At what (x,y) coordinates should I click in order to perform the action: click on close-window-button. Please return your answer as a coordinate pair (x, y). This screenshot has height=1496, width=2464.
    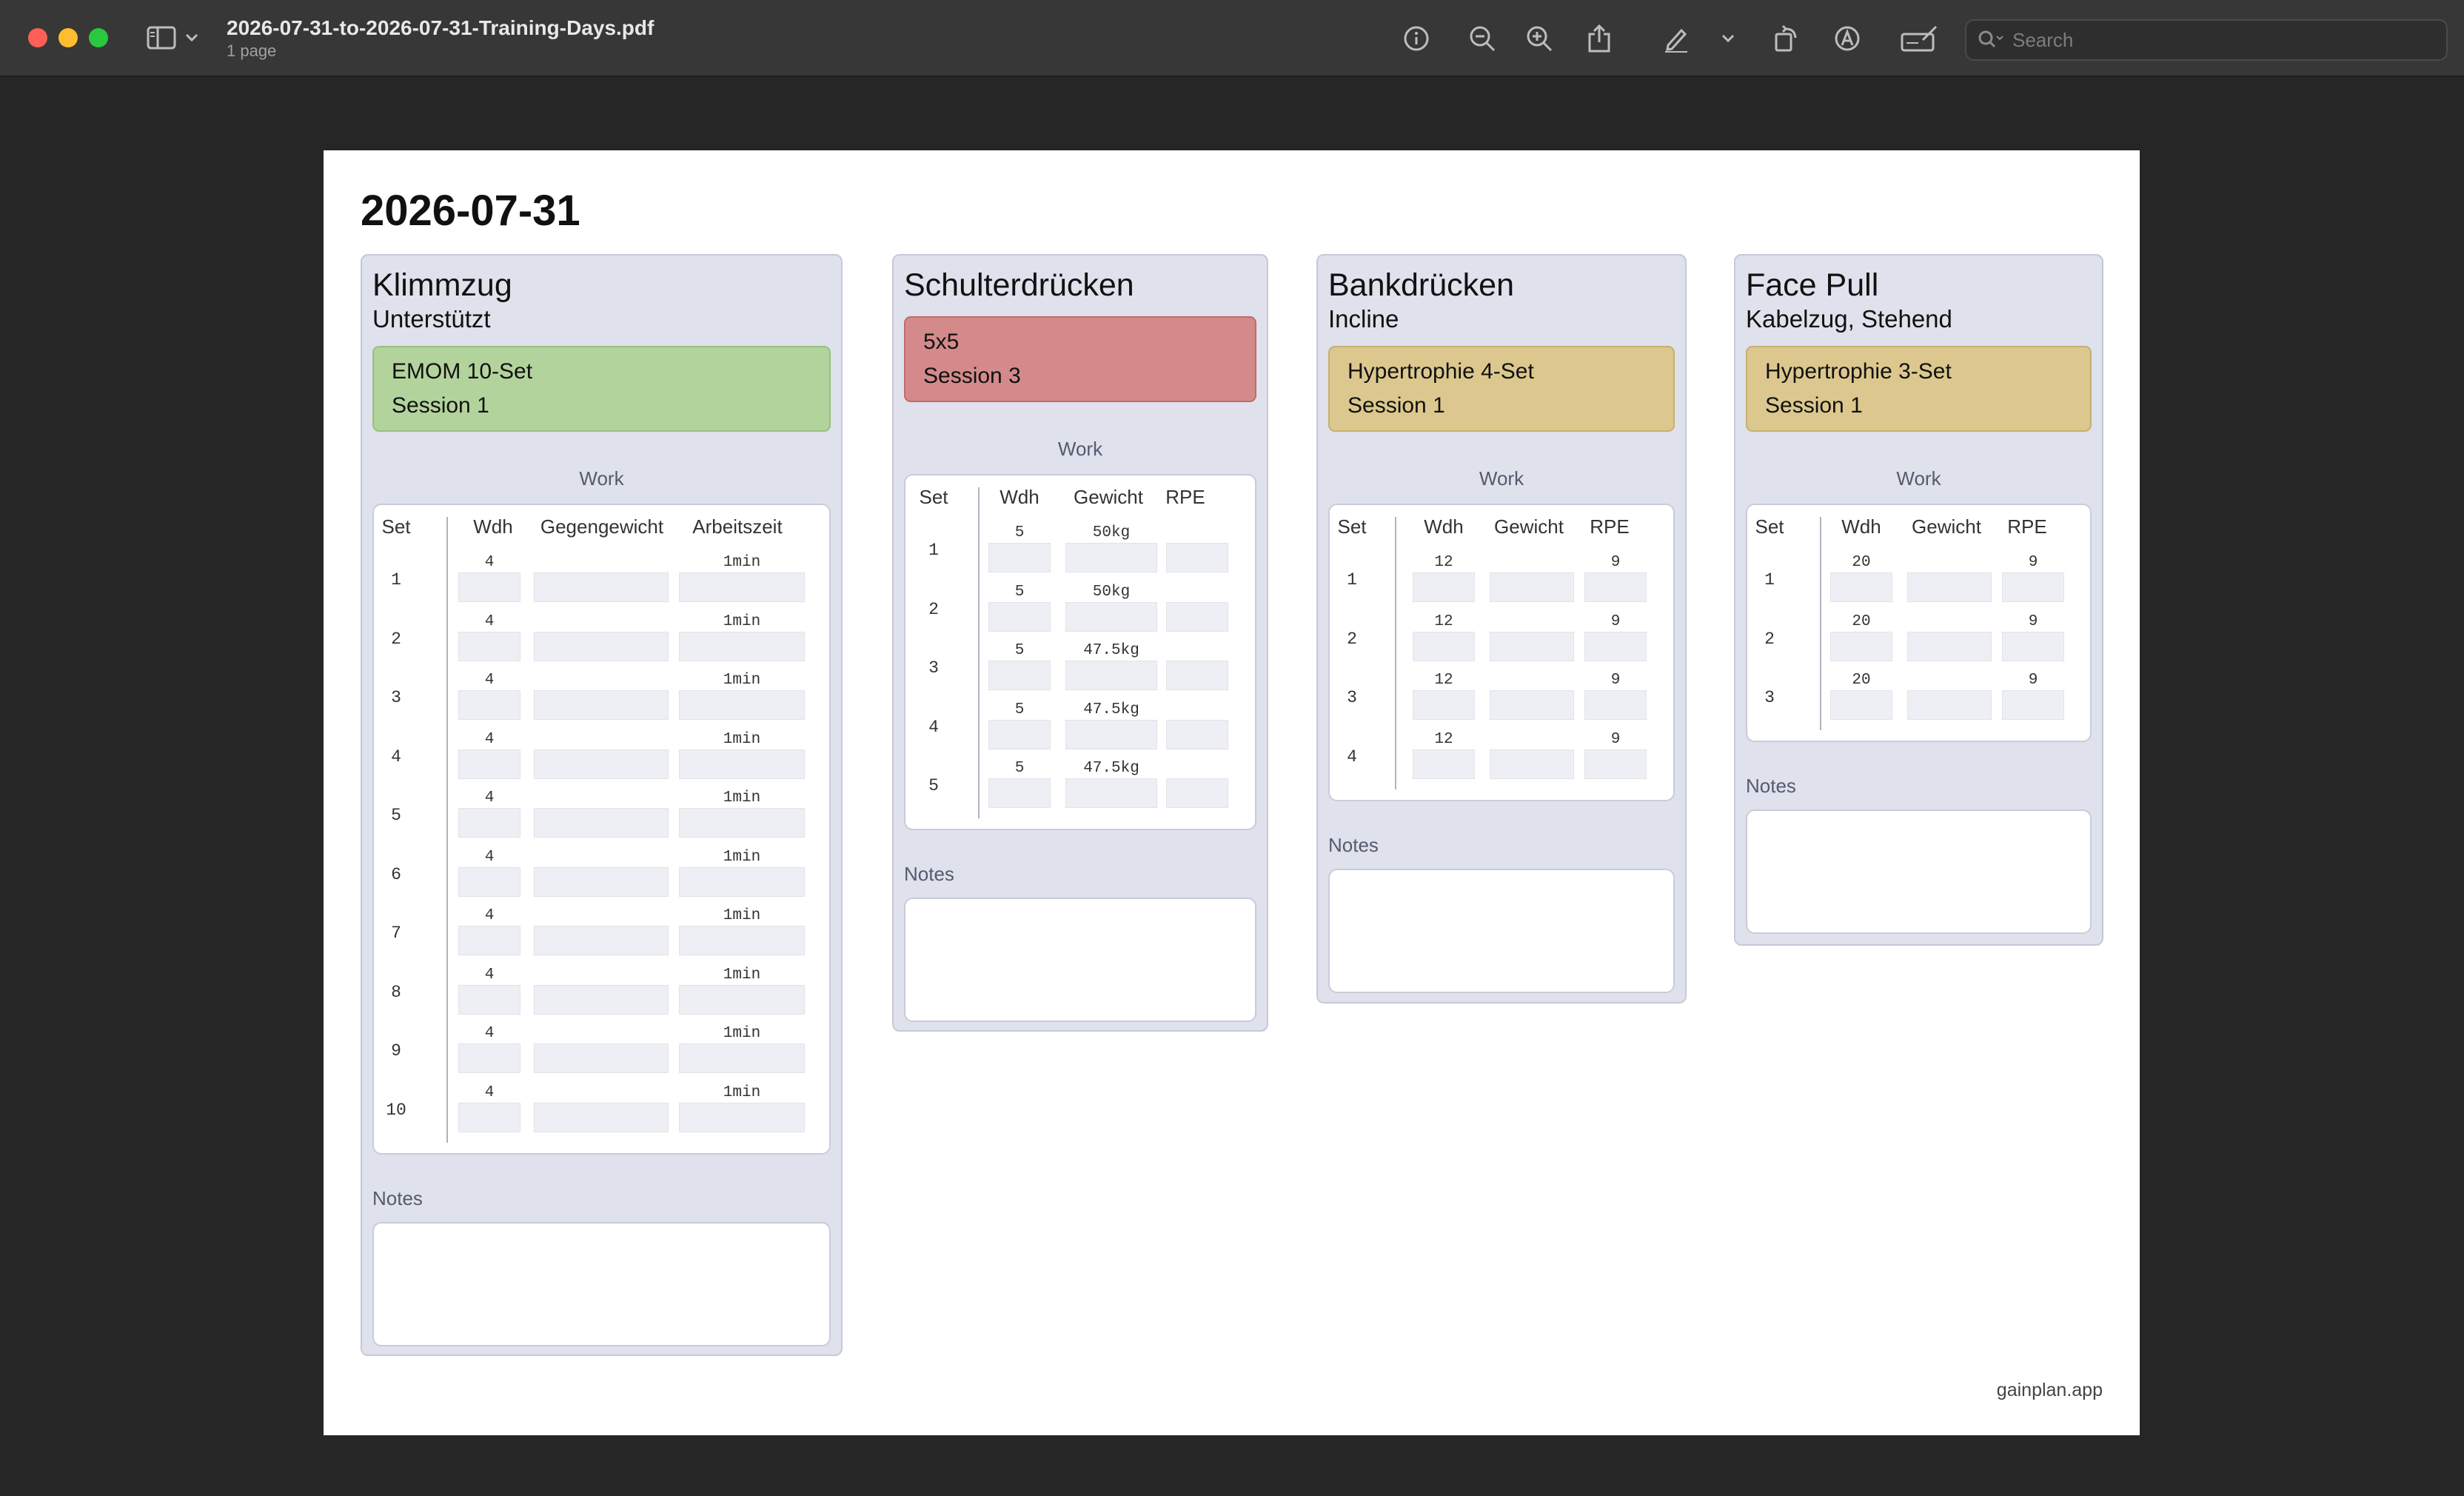
    Looking at the image, I should click on (37, 37).